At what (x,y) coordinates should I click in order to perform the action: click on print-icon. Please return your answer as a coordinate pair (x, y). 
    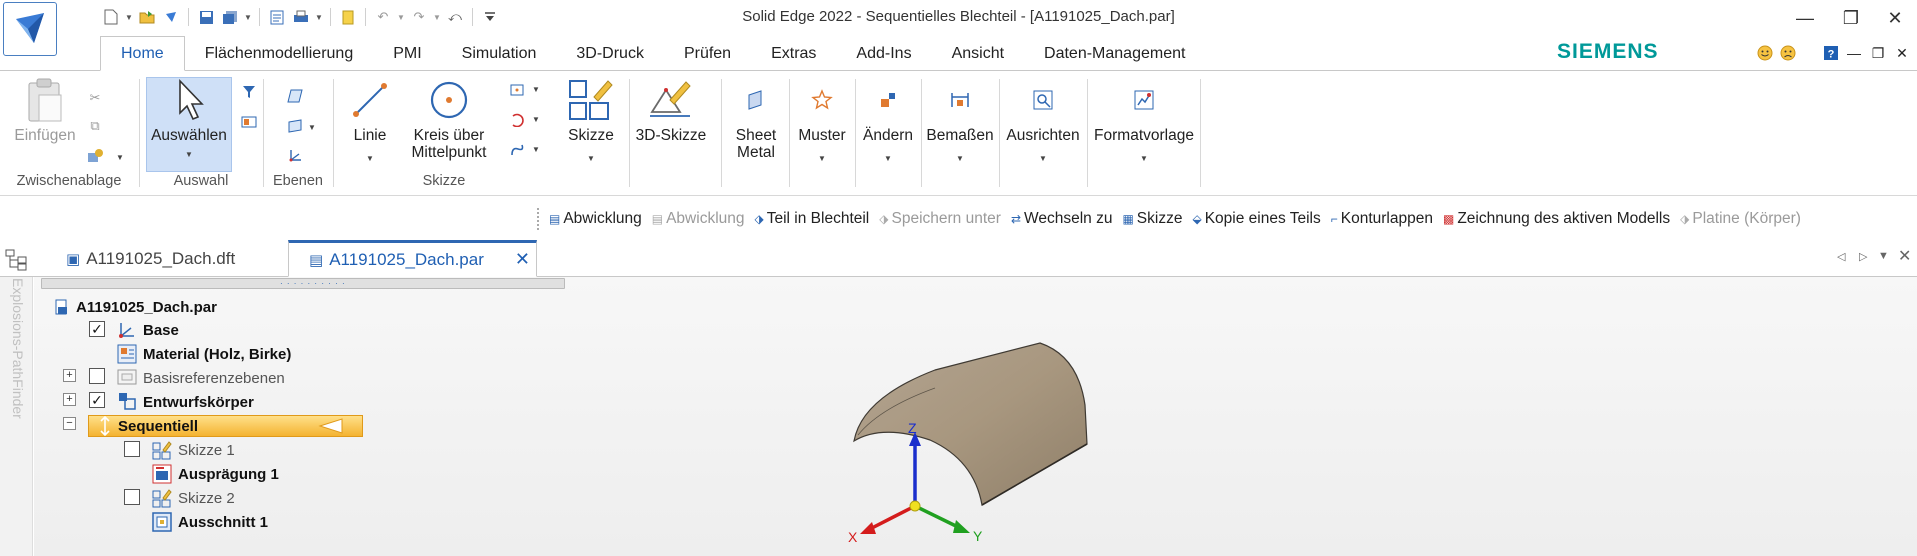
    Looking at the image, I should click on (301, 17).